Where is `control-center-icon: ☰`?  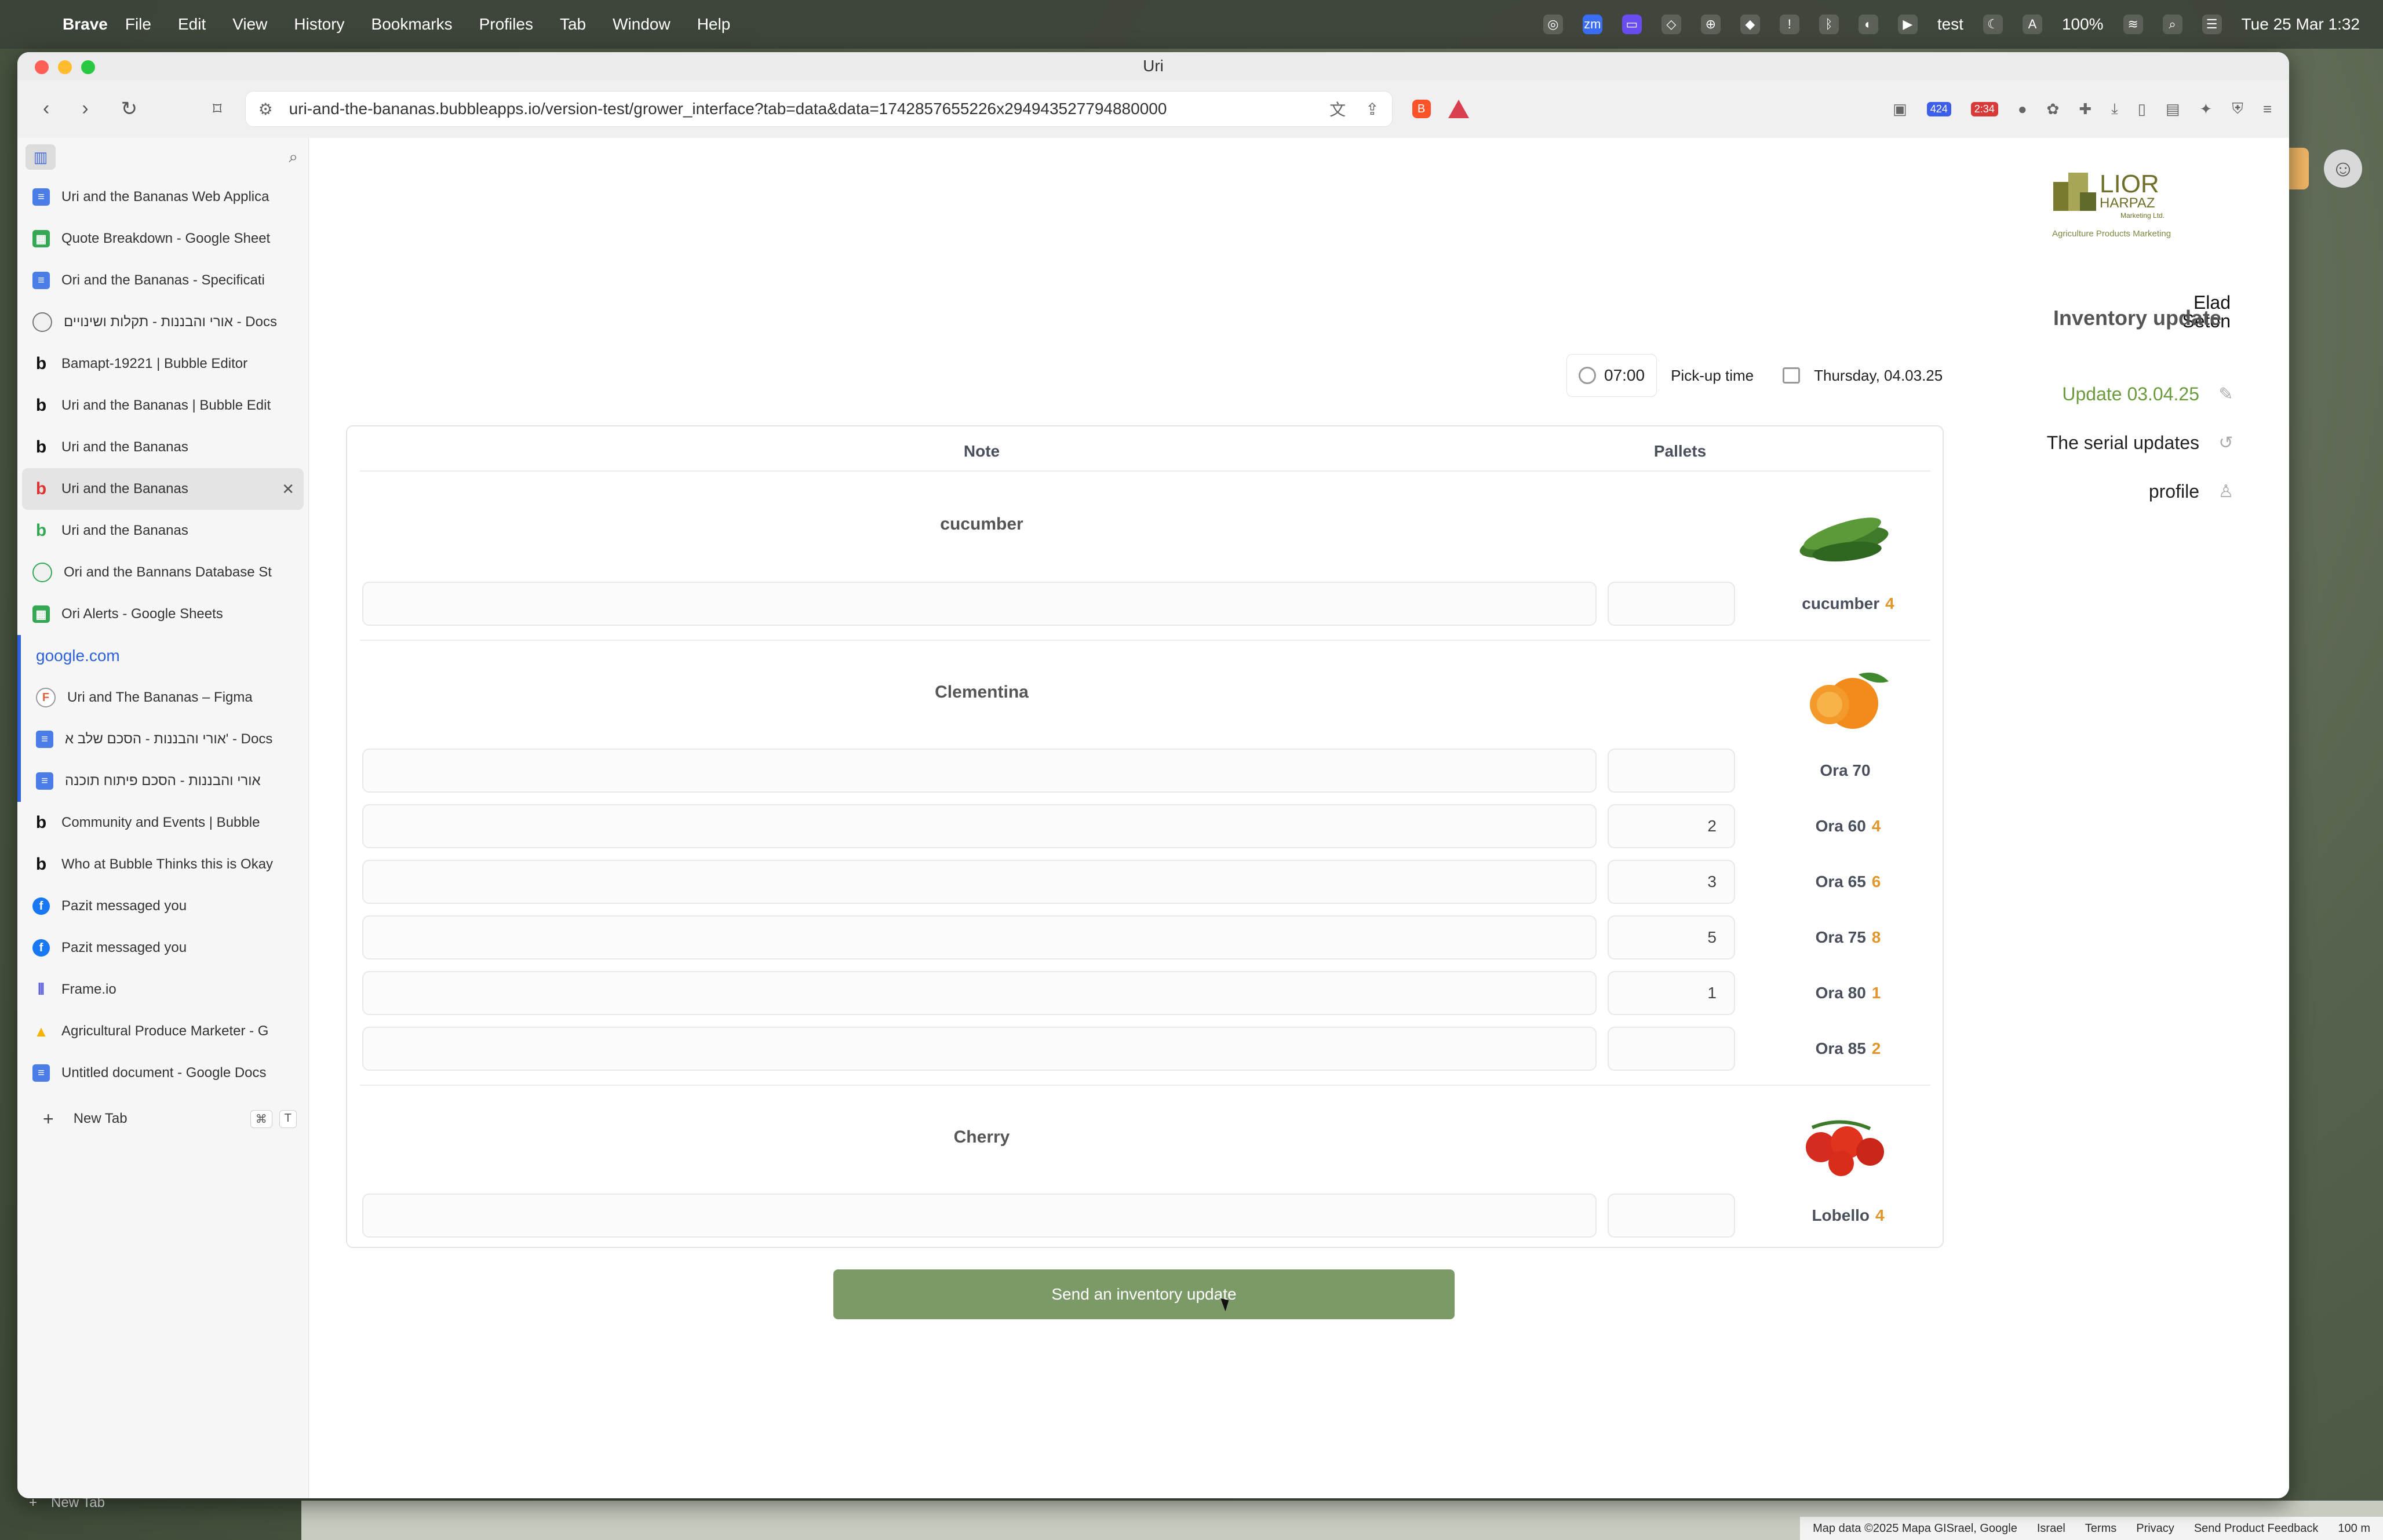
control-center-icon: ☰ is located at coordinates (2212, 24).